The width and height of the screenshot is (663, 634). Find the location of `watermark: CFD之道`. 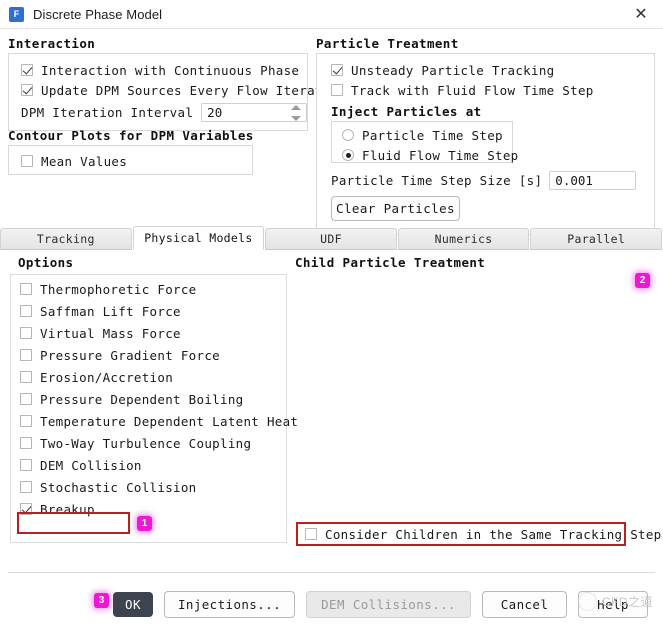

watermark: CFD之道 is located at coordinates (615, 601).